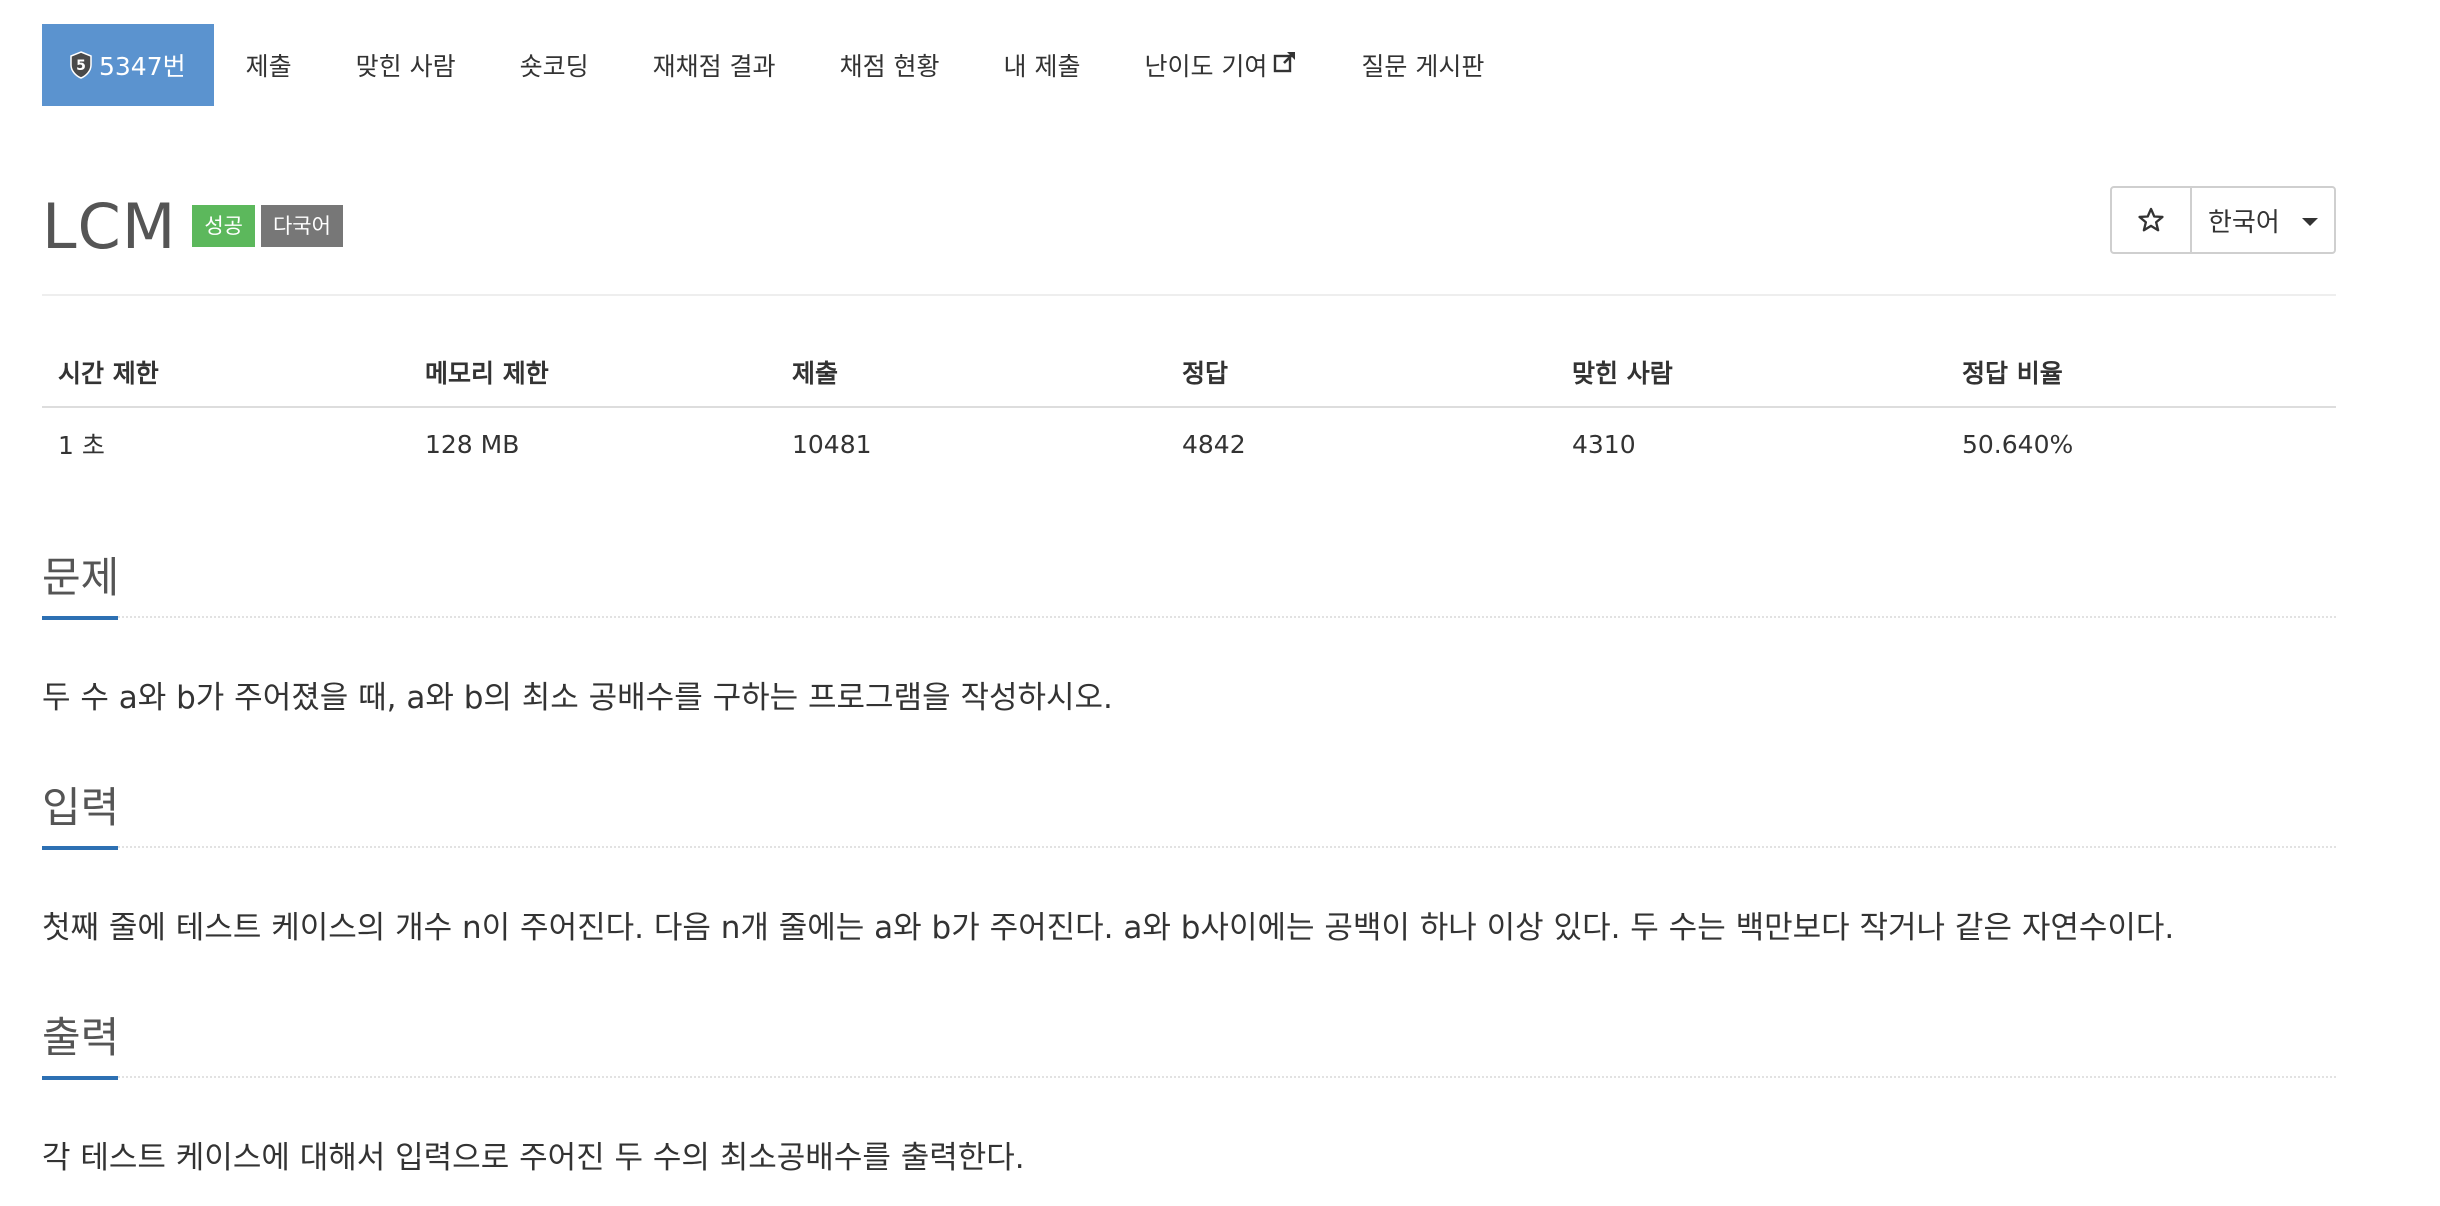  I want to click on problem-actions: 한국어, so click(2223, 220).